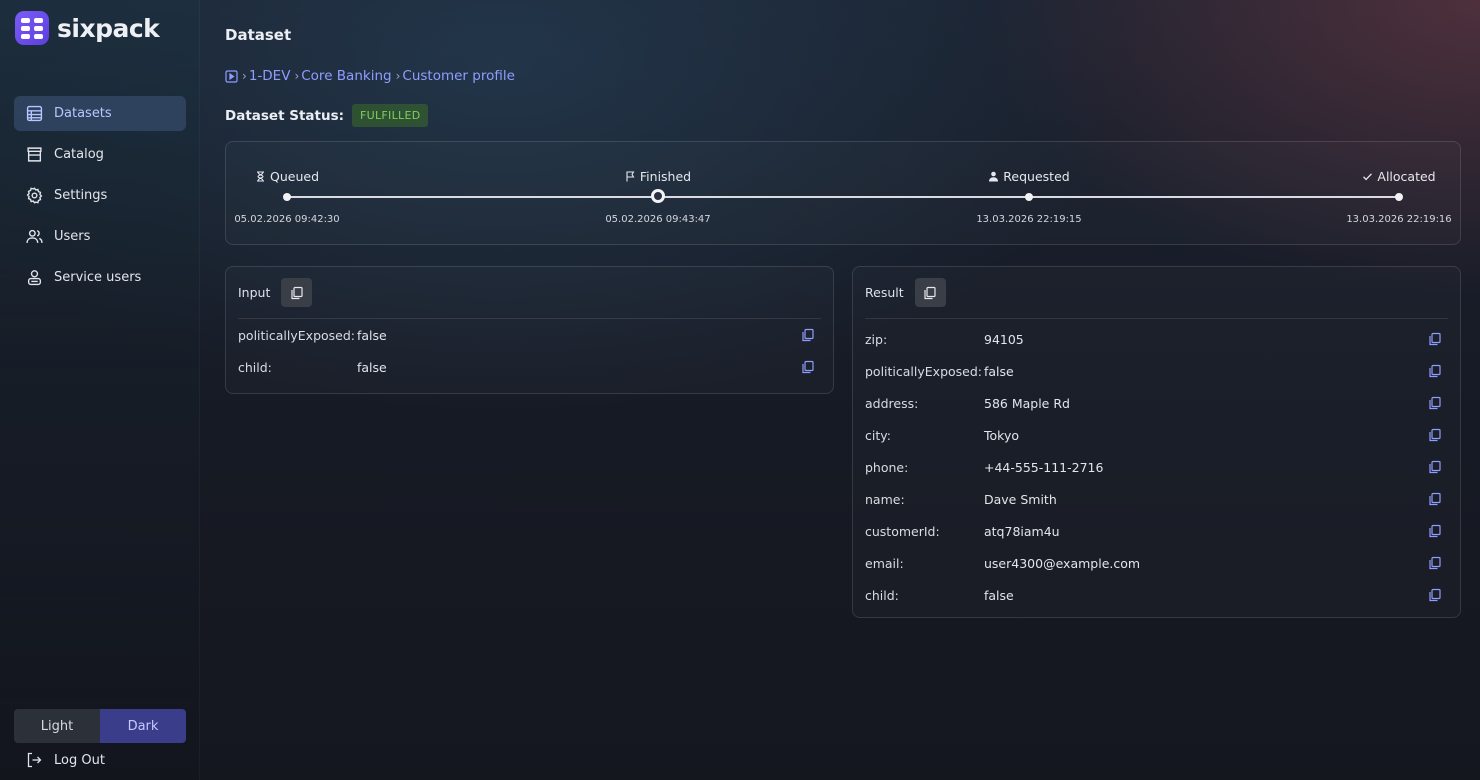  I want to click on dataset-home-icon, so click(231, 76).